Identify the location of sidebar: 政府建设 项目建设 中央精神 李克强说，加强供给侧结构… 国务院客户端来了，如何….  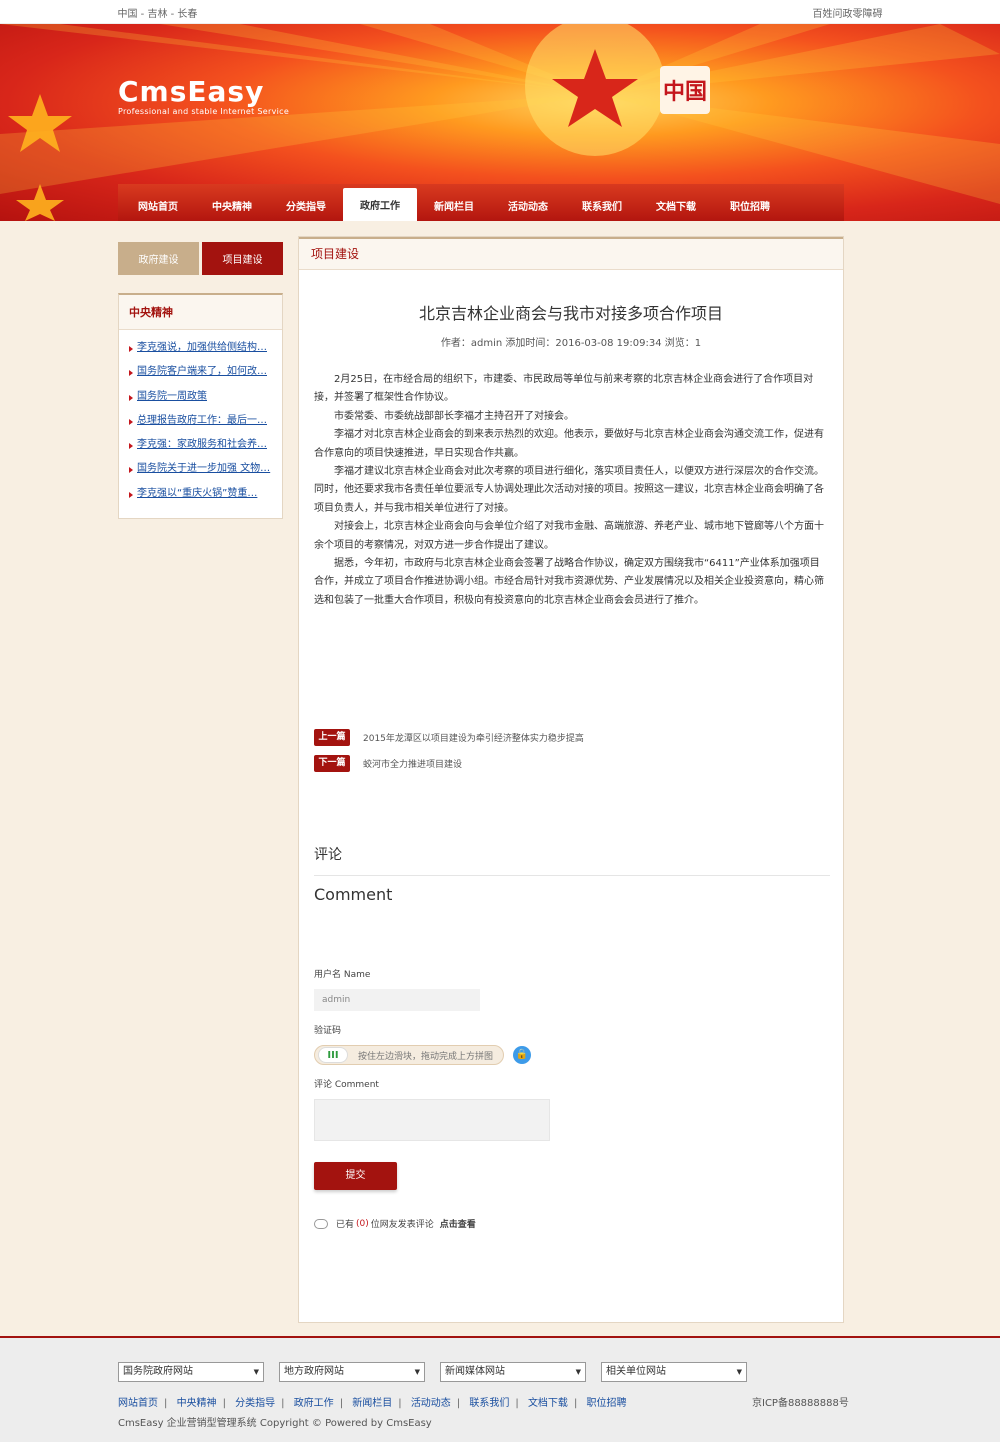
(200, 381).